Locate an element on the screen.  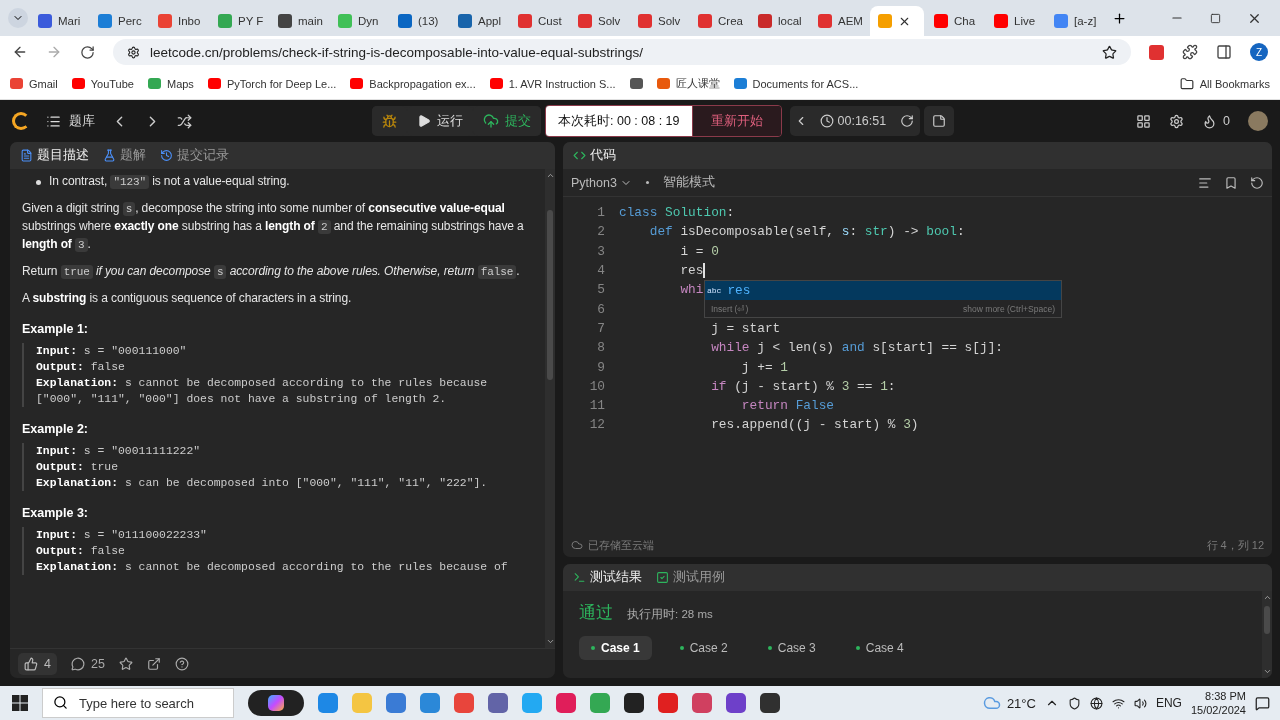
browser-tab: Inbo is located at coordinates (179, 21).